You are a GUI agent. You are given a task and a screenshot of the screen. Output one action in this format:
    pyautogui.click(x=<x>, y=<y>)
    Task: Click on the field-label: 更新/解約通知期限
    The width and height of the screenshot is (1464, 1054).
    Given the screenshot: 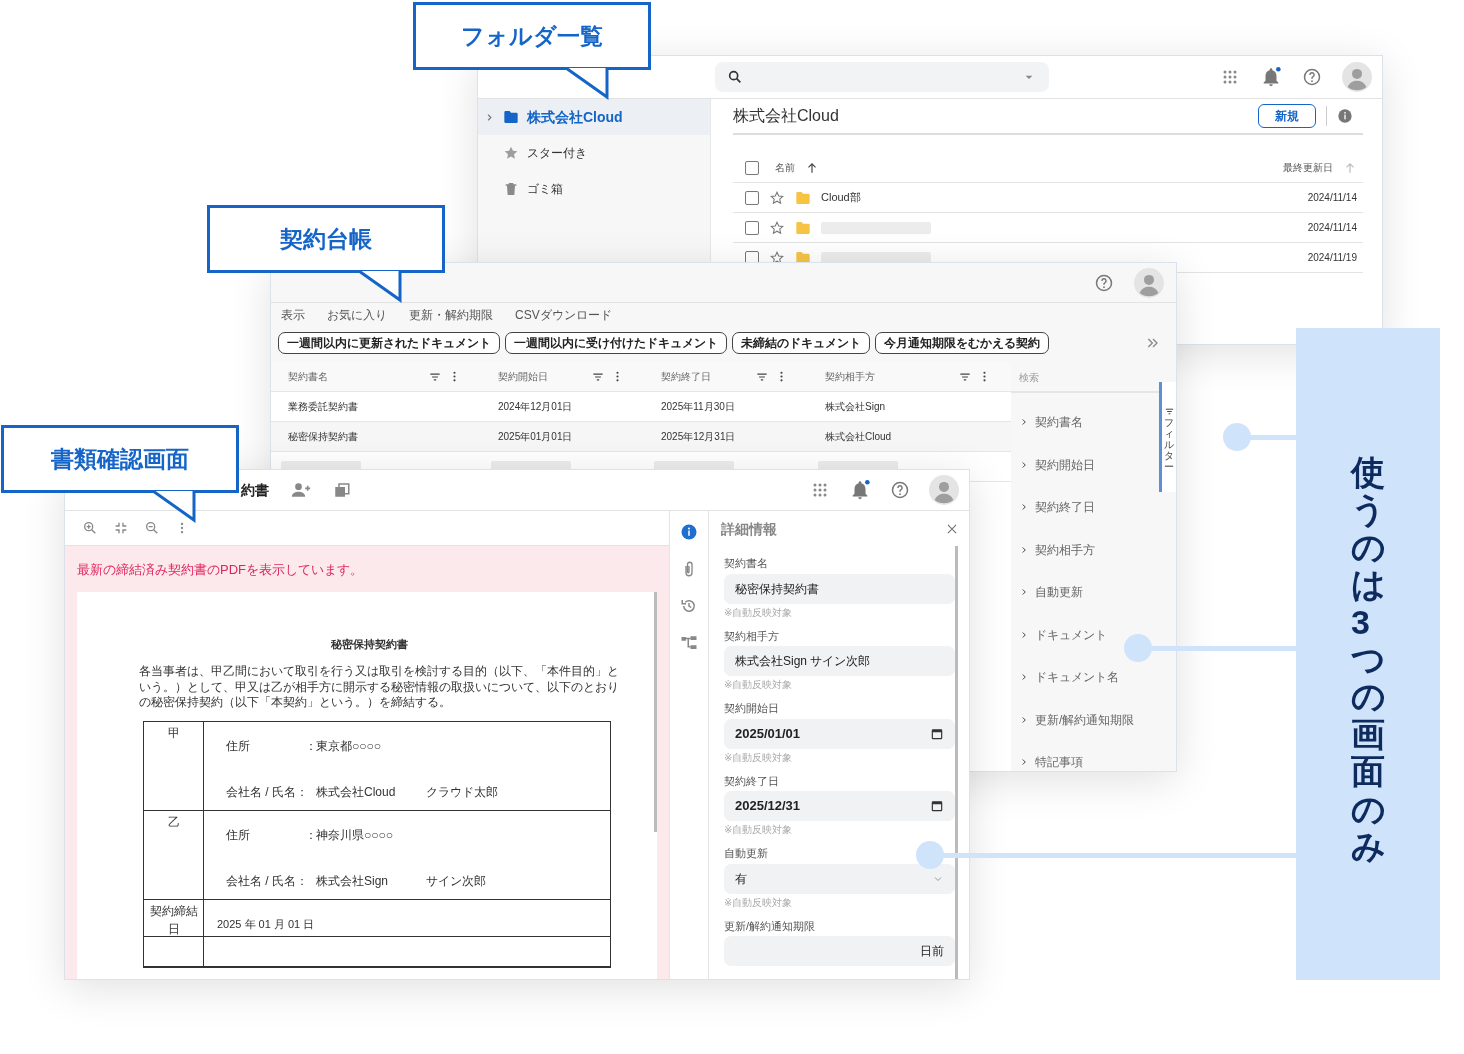 What is the action you would take?
    pyautogui.click(x=770, y=926)
    